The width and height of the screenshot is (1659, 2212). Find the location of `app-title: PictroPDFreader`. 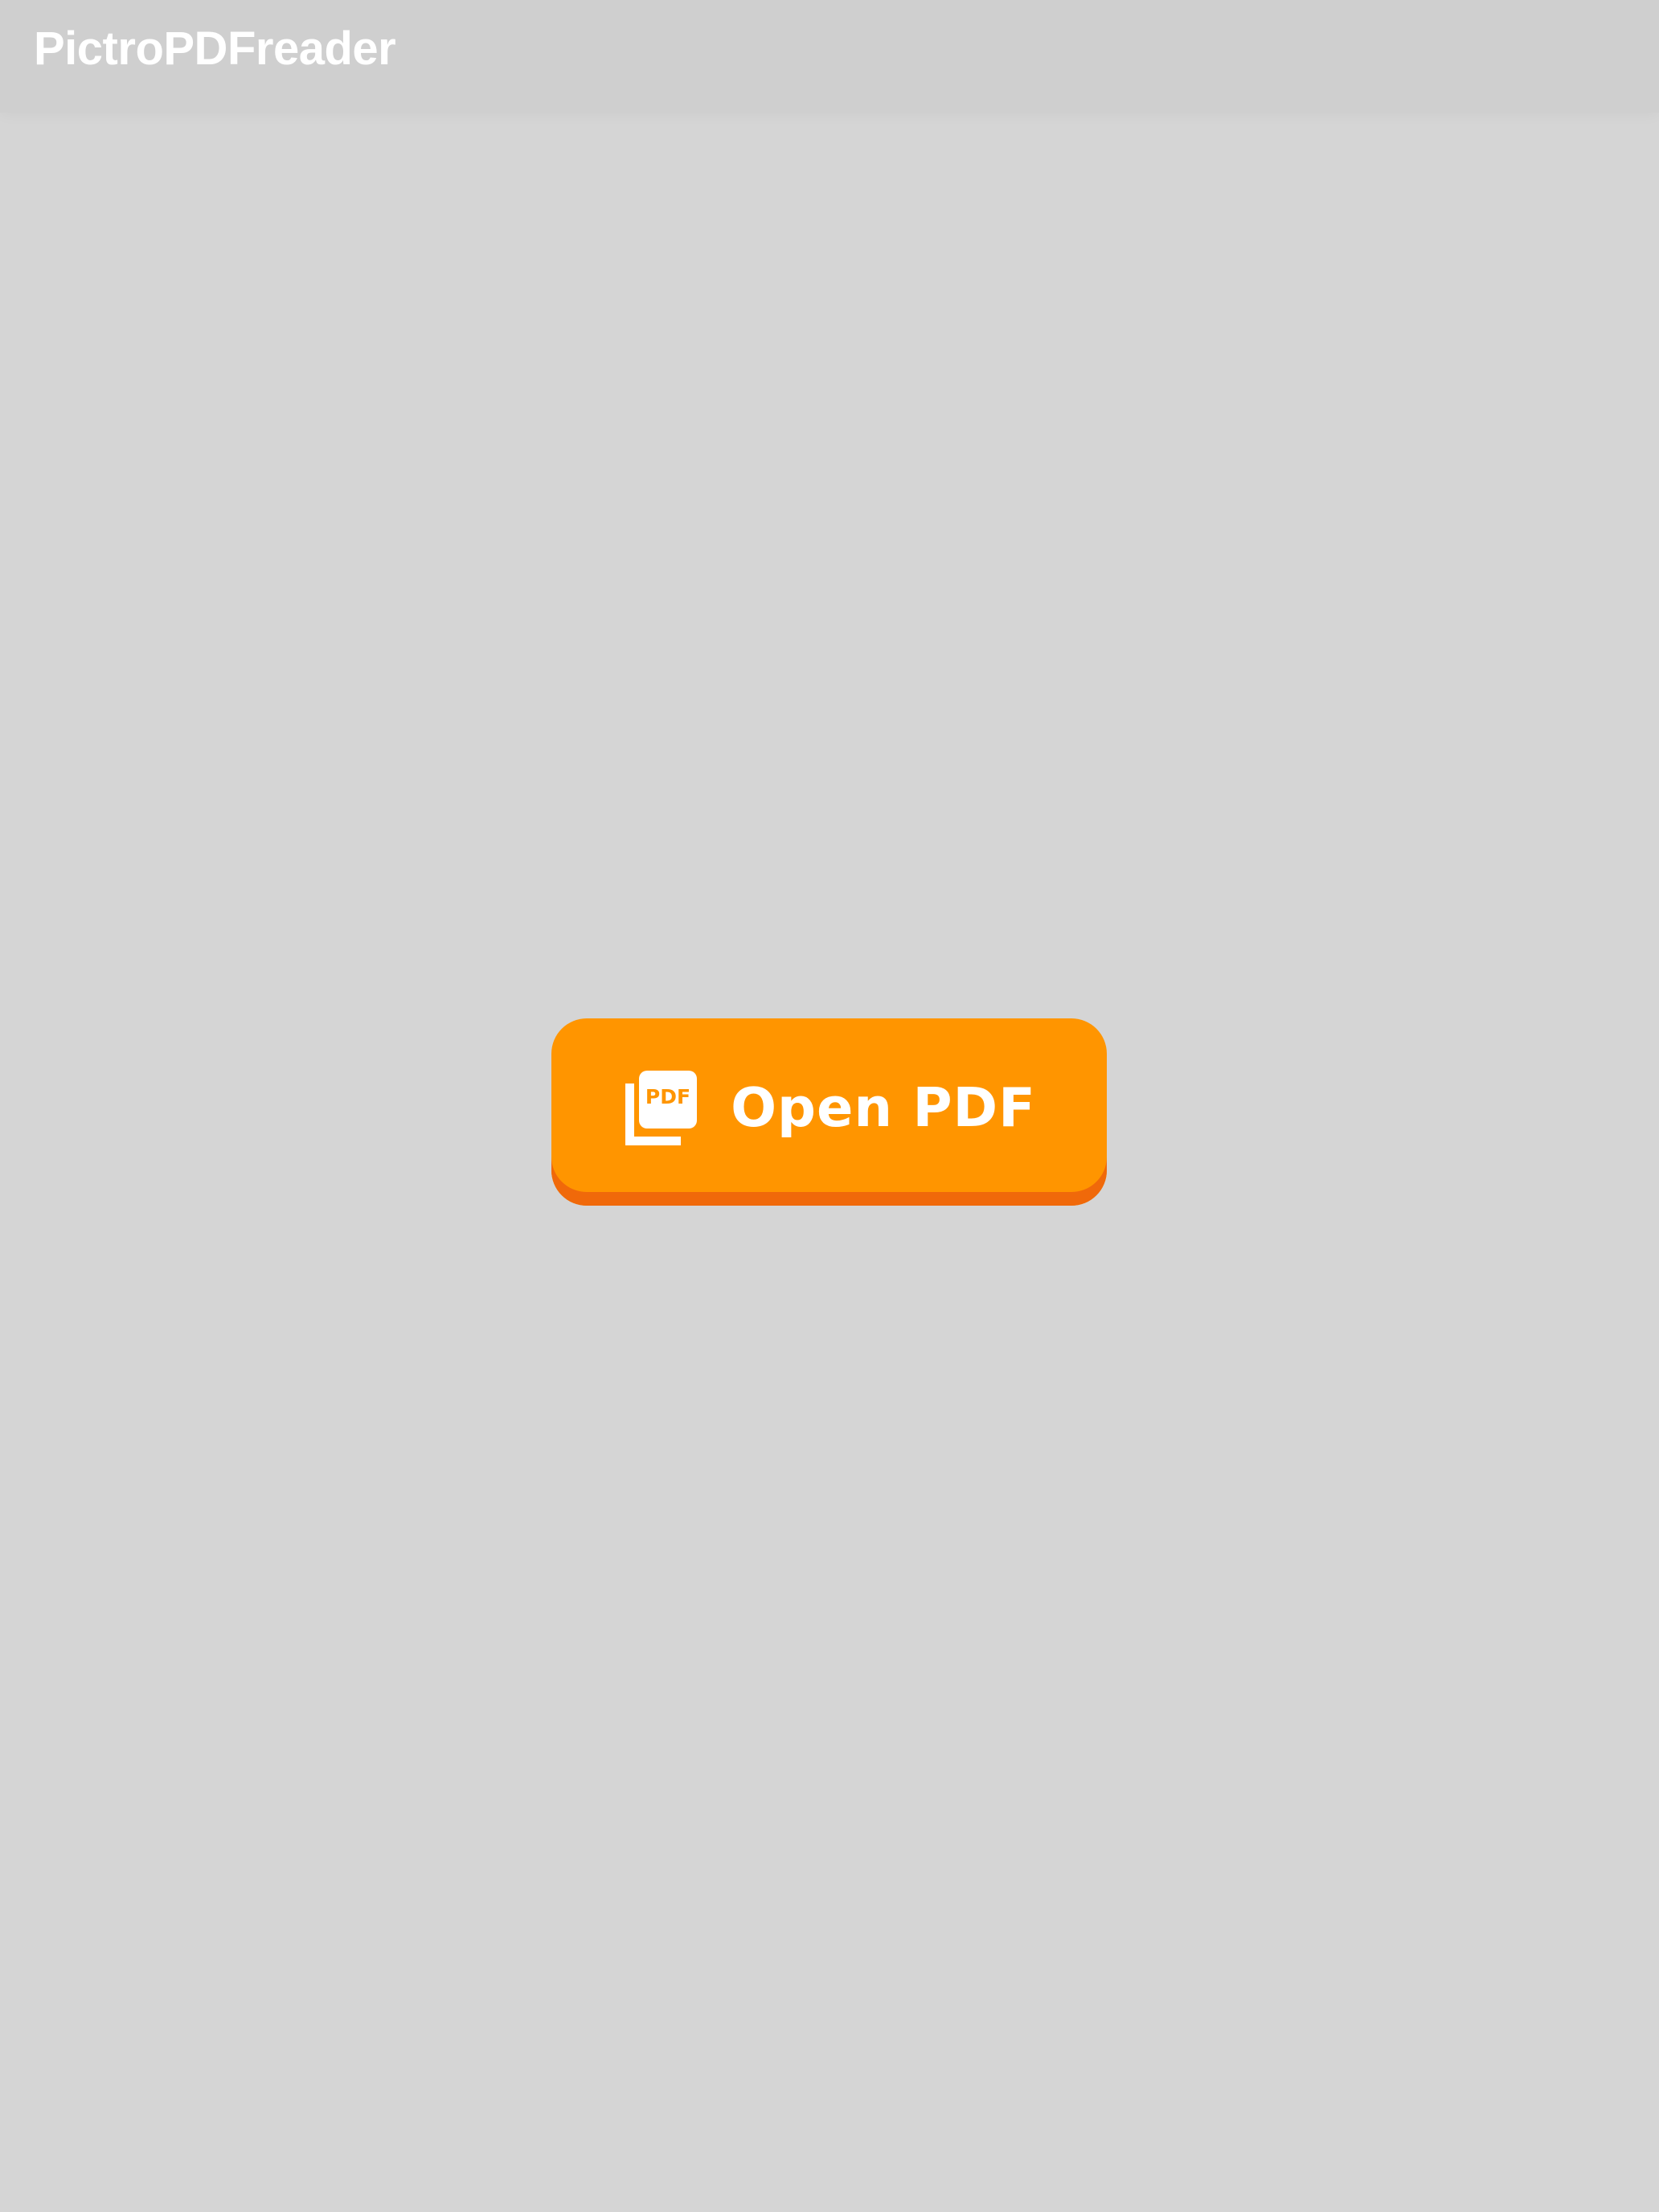

app-title: PictroPDFreader is located at coordinates (215, 49).